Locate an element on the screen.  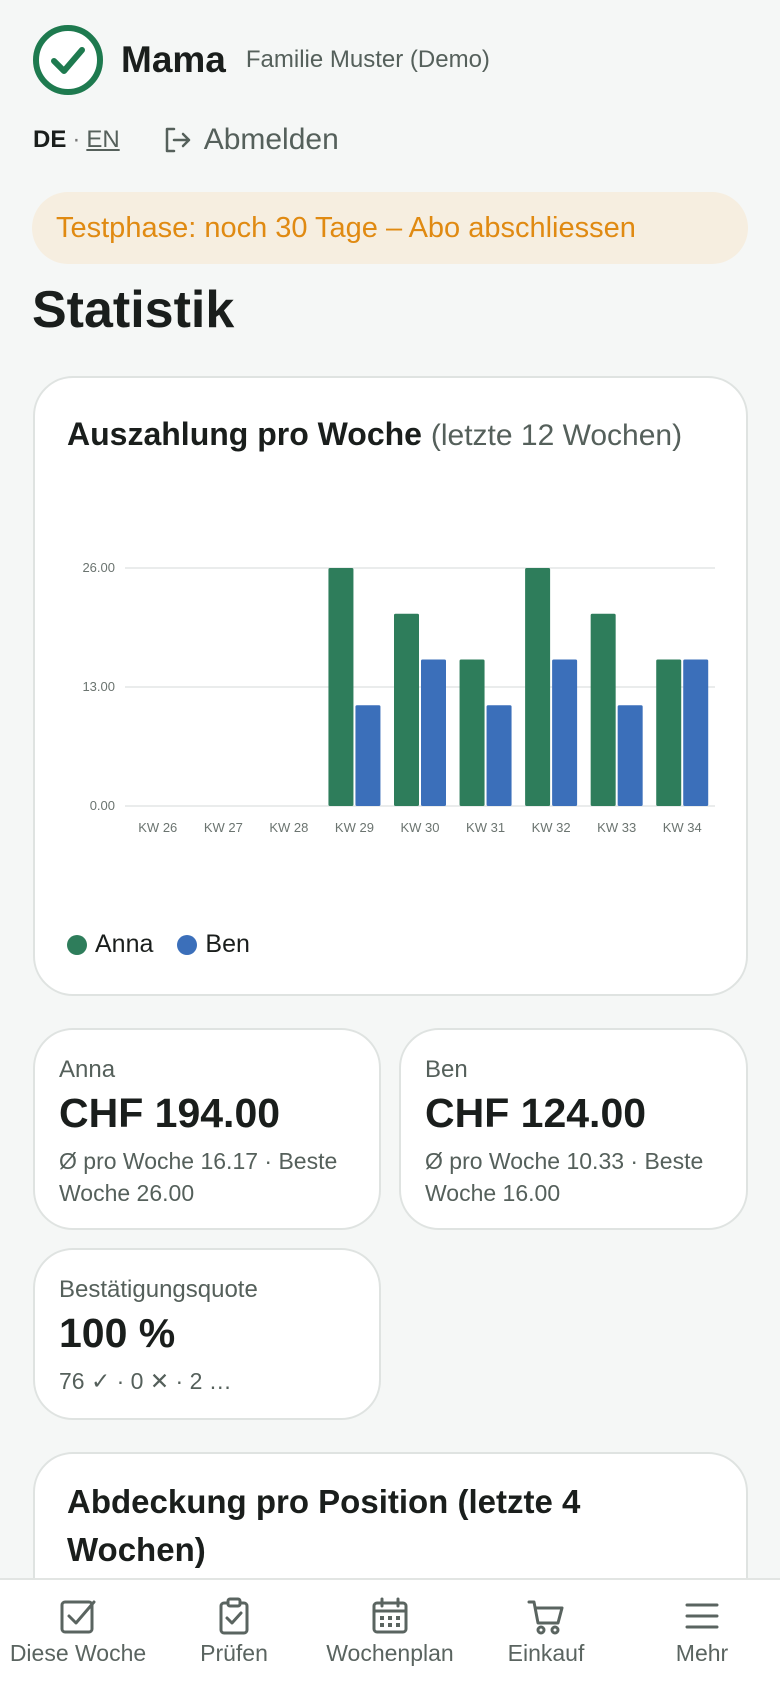
nav-item-pruefen: Prüfen is located at coordinates (234, 1634).